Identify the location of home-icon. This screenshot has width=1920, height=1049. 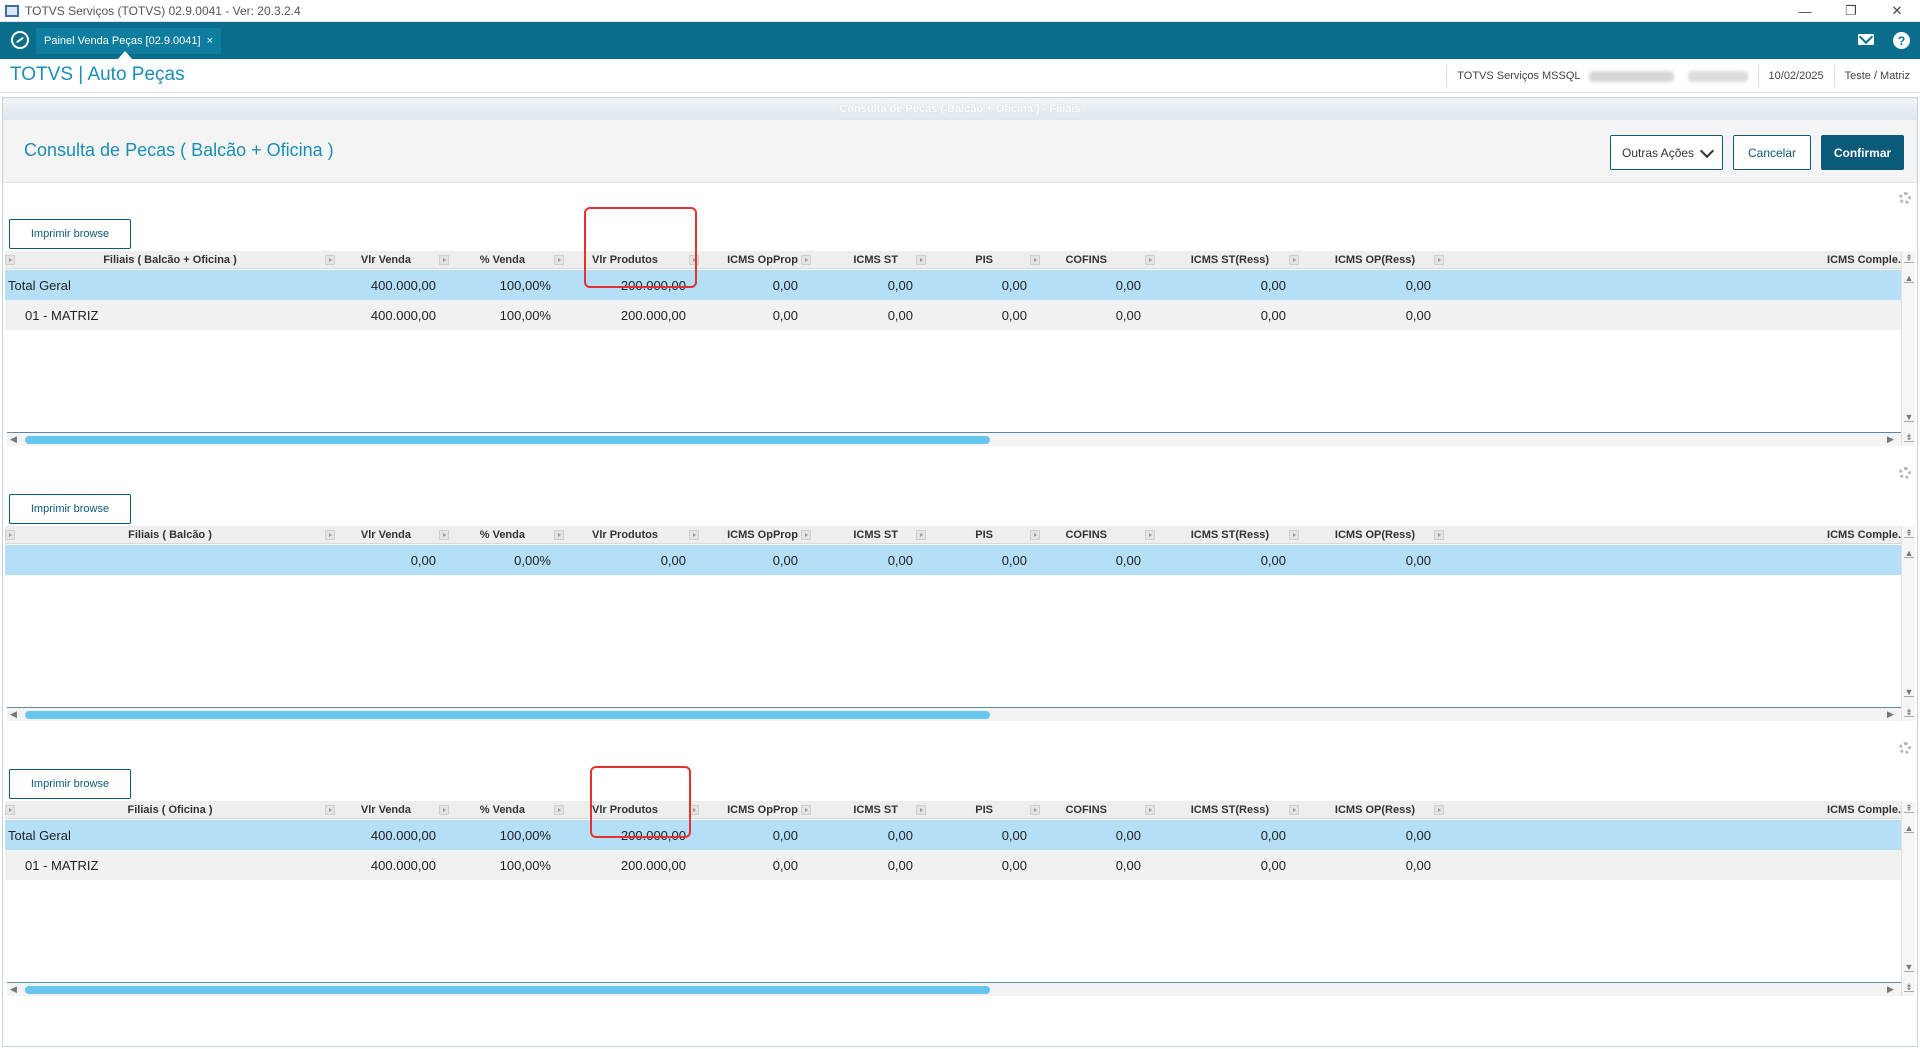
(20, 40).